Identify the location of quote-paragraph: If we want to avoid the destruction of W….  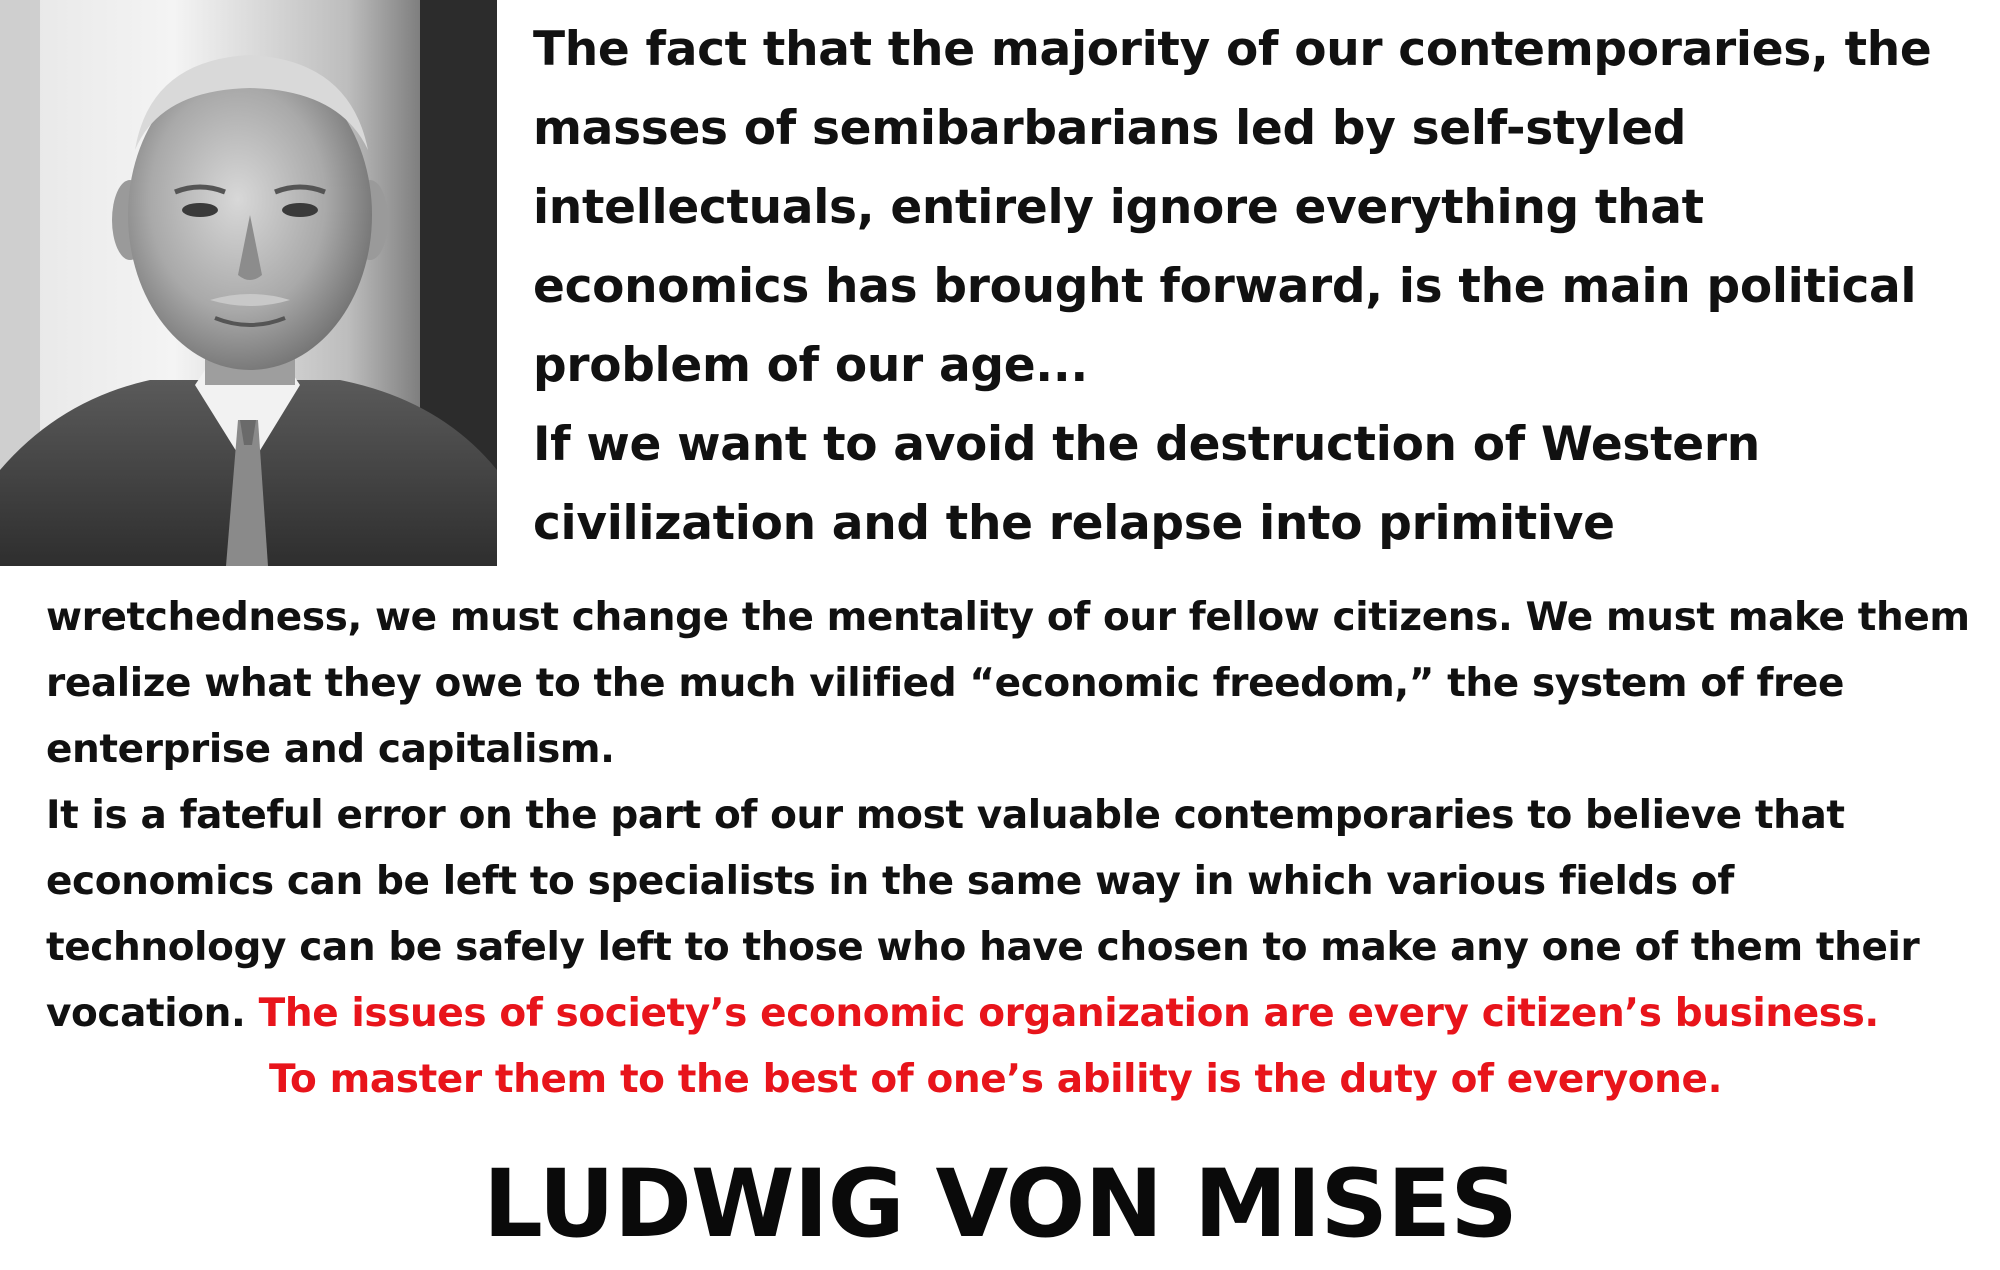
(1146, 484).